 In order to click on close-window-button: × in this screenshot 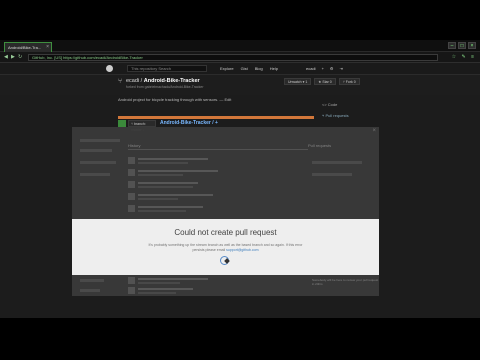, I will do `click(472, 45)`.